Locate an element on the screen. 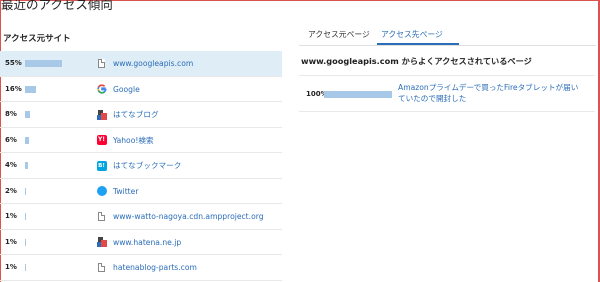 The image size is (600, 282). referrer-percent: 4% is located at coordinates (11, 165).